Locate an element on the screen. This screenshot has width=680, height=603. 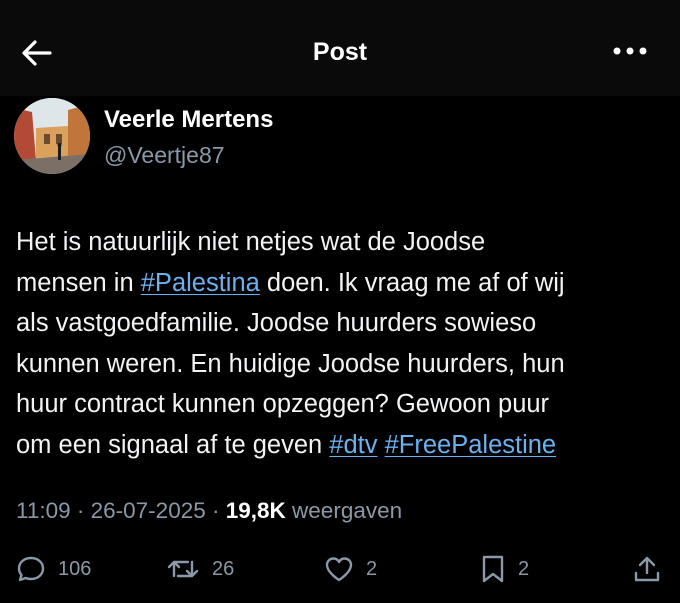
more-options-button is located at coordinates (630, 51).